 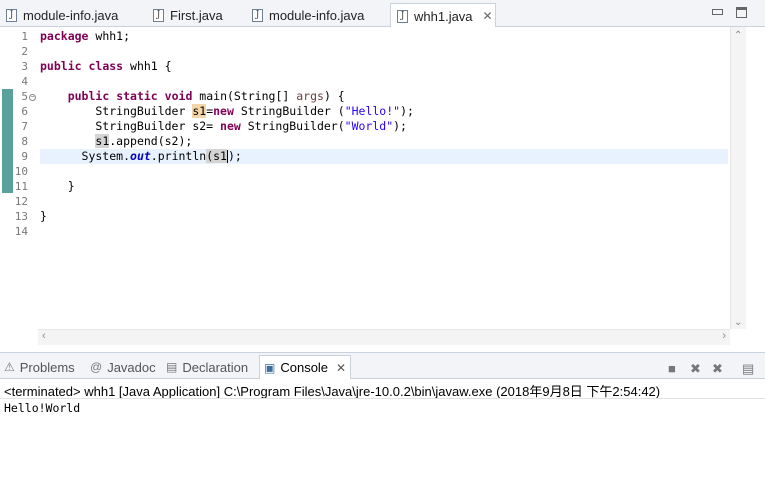 I want to click on console-icon: ▣, so click(x=270, y=367).